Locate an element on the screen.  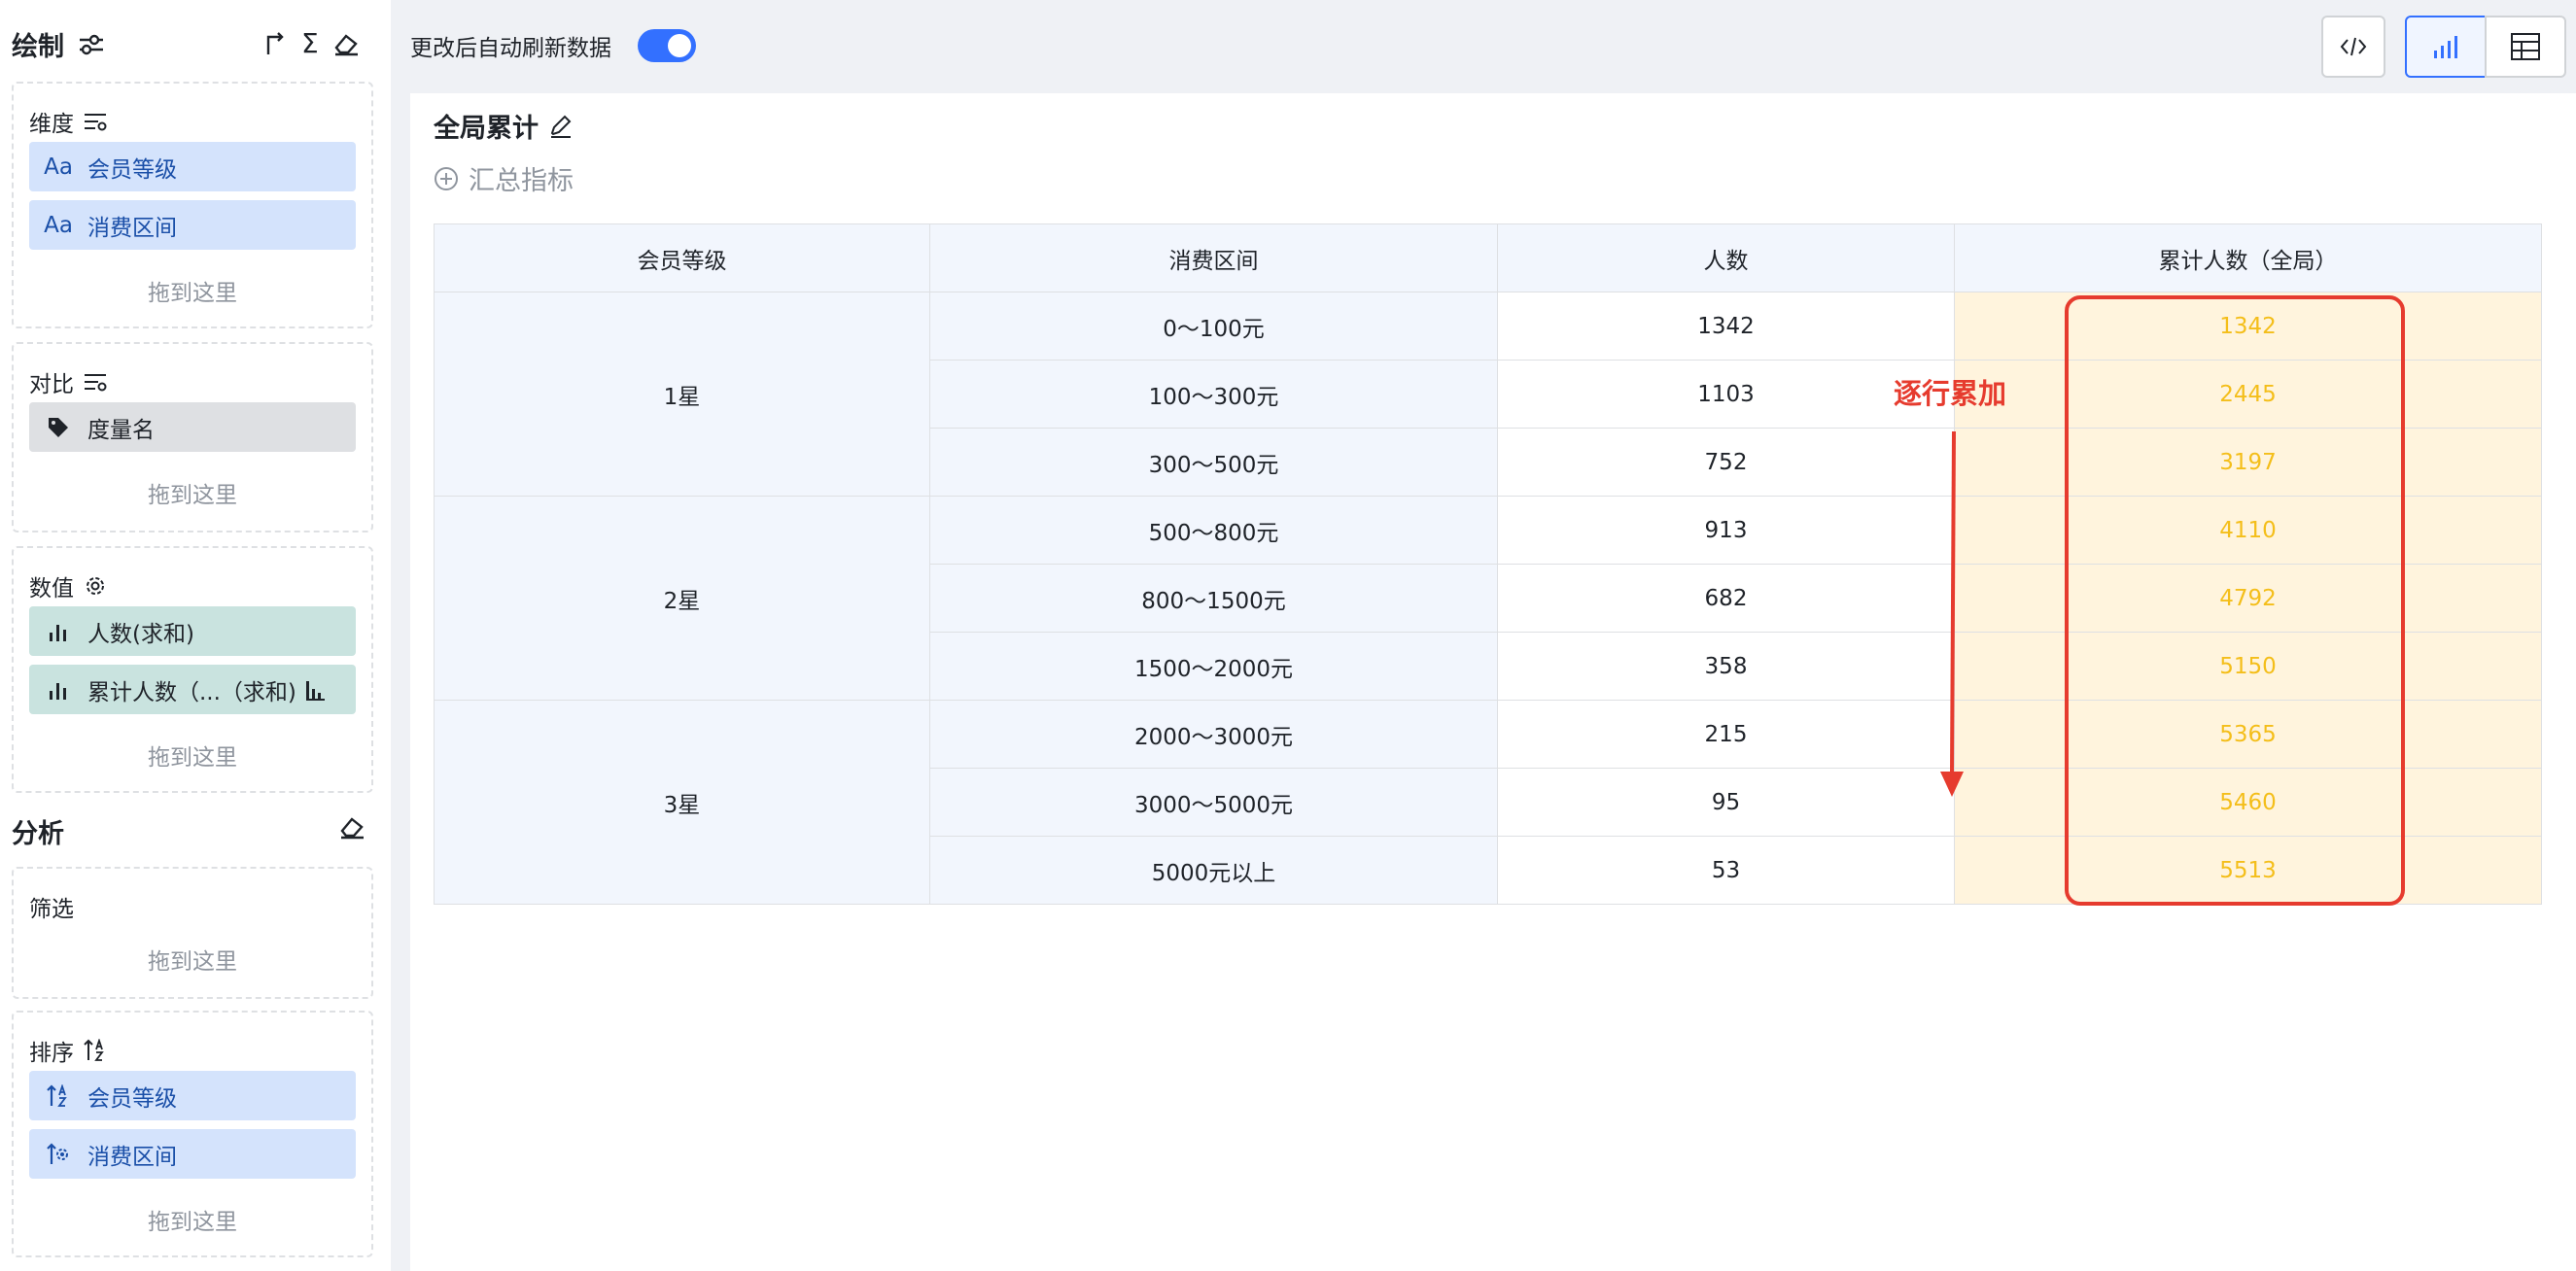
auto-refresh-label: 更改后自动刷新数据 is located at coordinates (511, 48).